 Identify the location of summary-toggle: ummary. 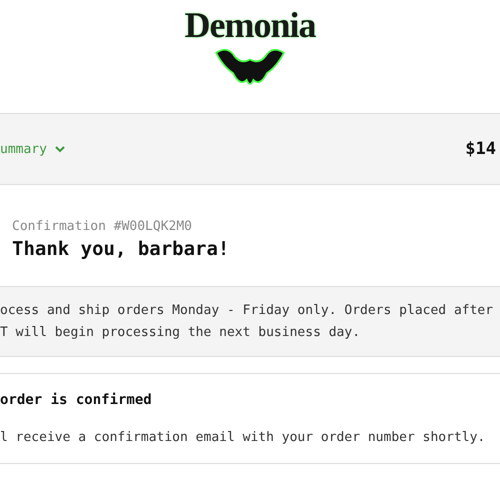
(32, 149).